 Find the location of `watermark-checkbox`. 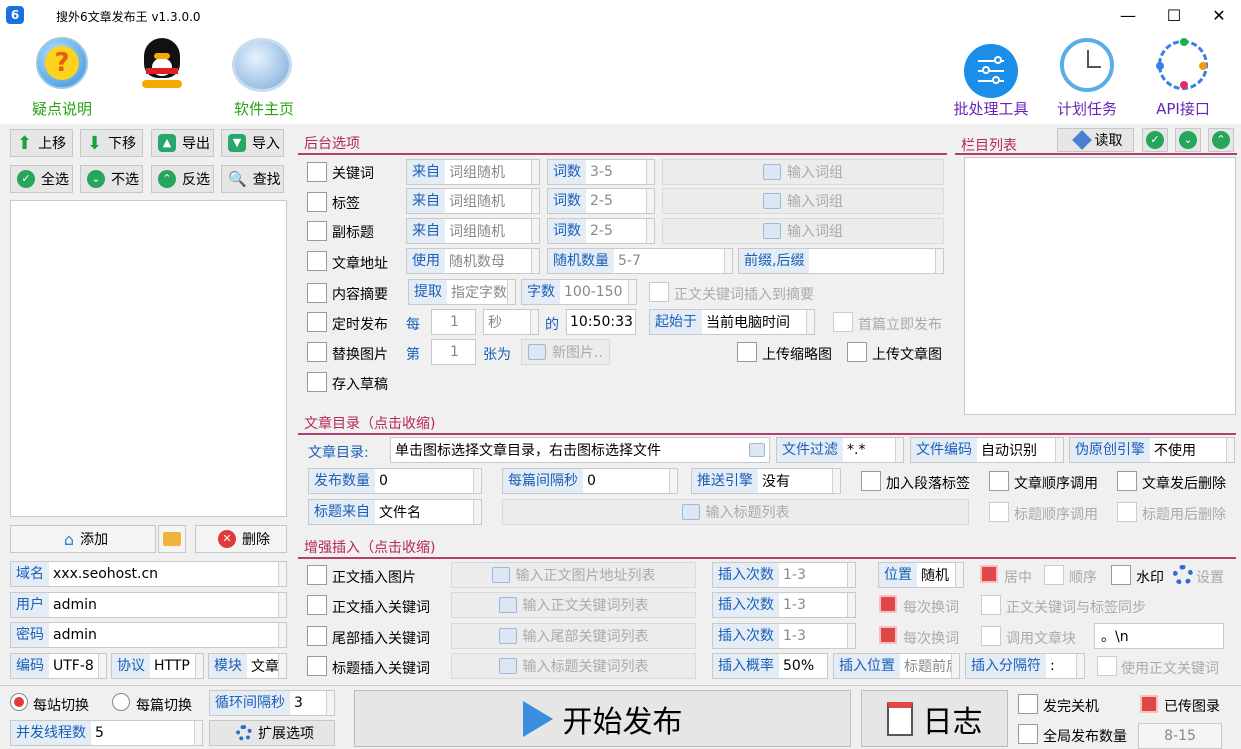

watermark-checkbox is located at coordinates (1121, 575).